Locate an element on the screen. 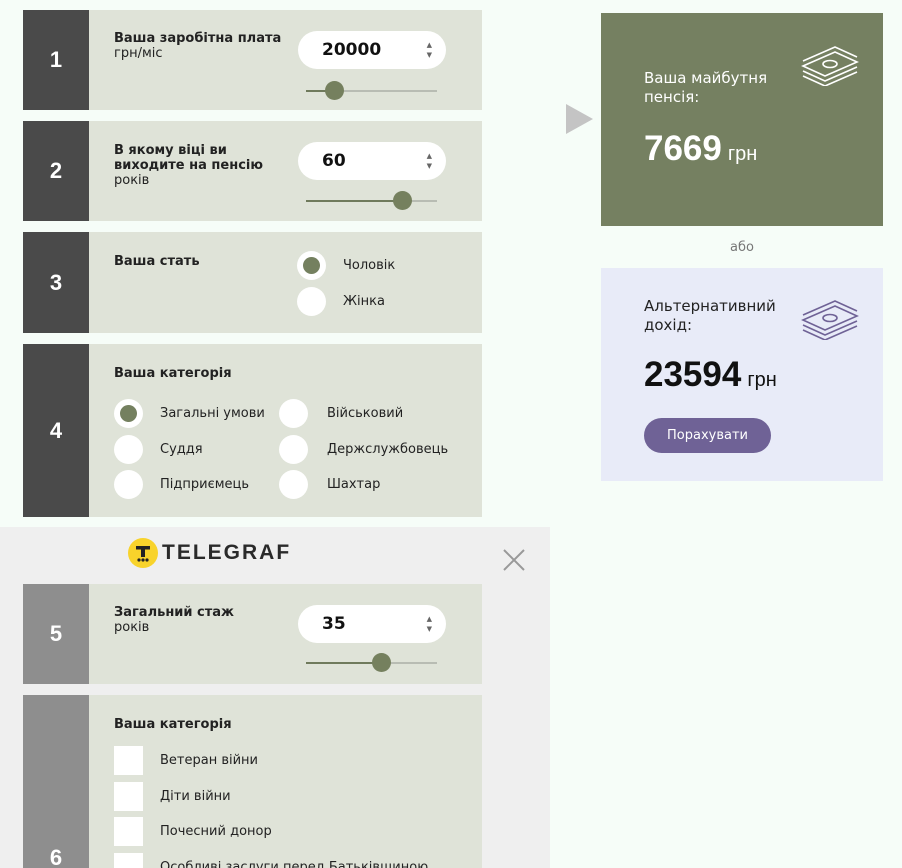  step-number: 3 is located at coordinates (56, 282).